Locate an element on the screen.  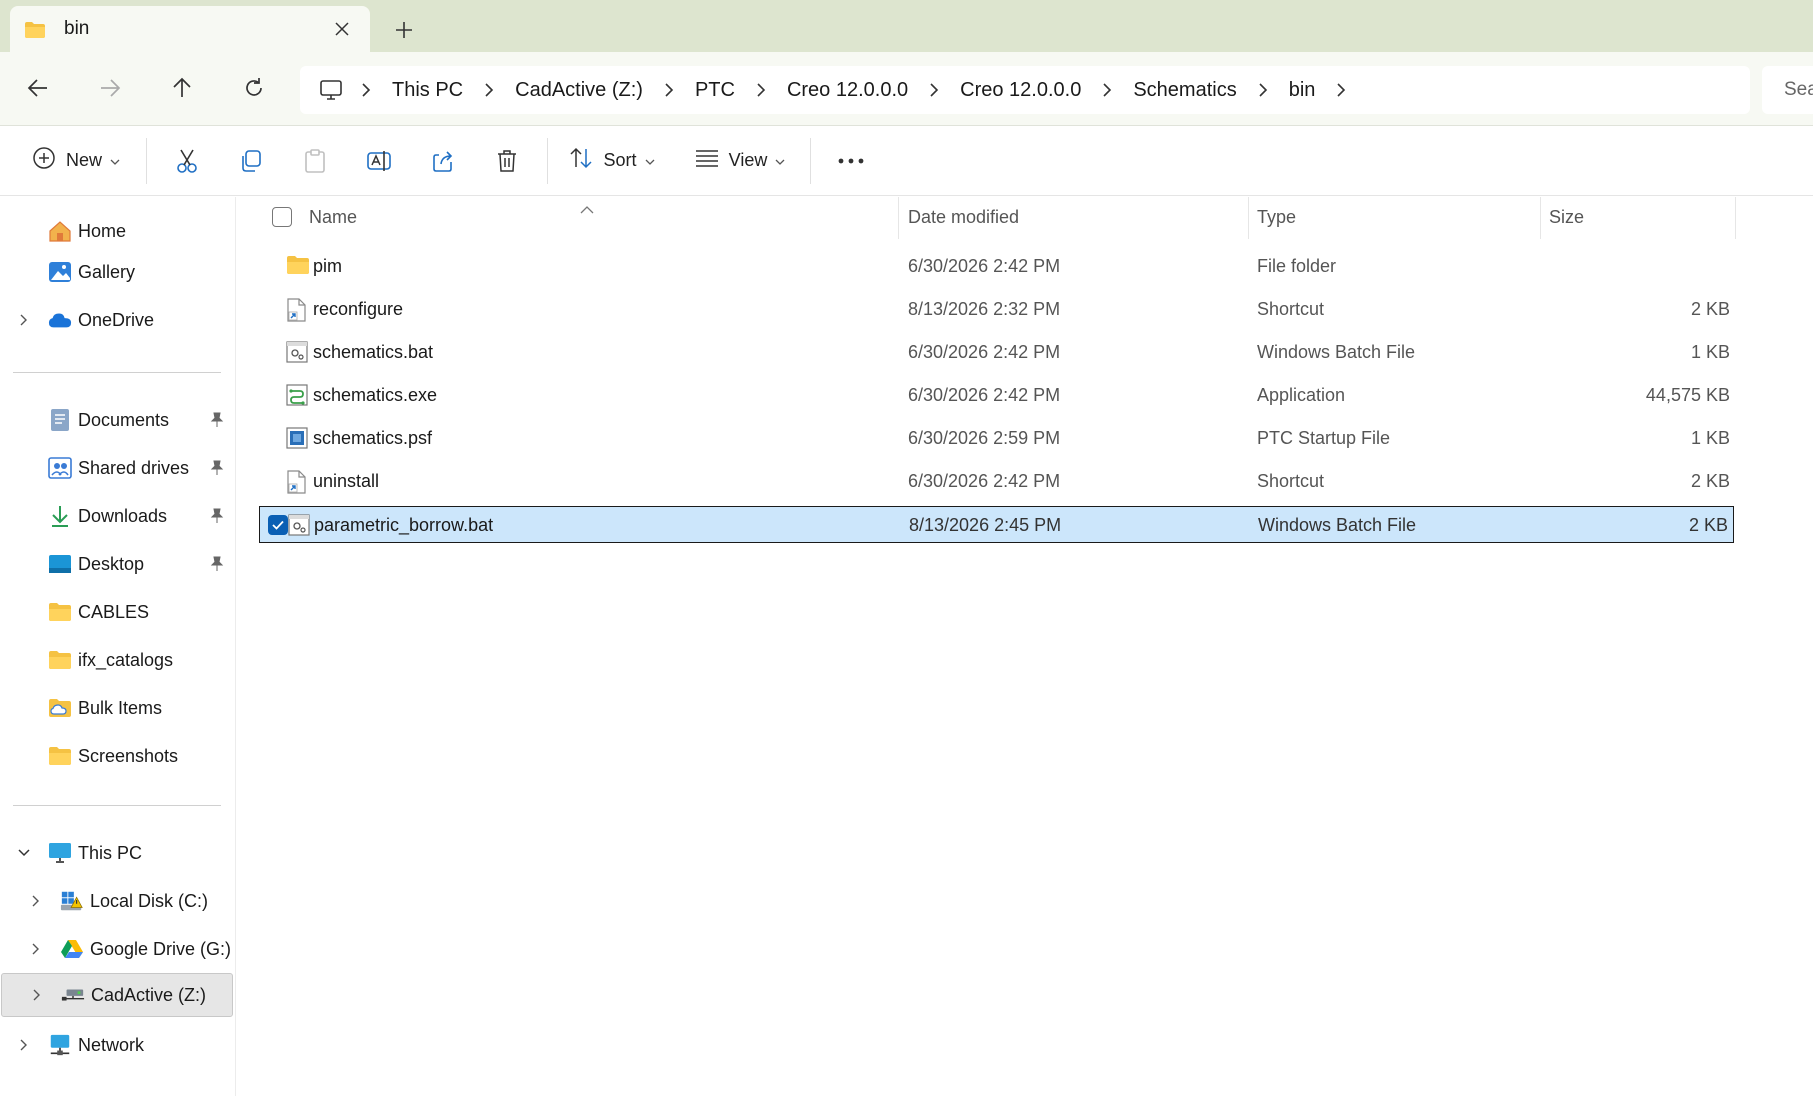
sidebar-item-cadactive: CadActive (Z:) is located at coordinates (117, 995).